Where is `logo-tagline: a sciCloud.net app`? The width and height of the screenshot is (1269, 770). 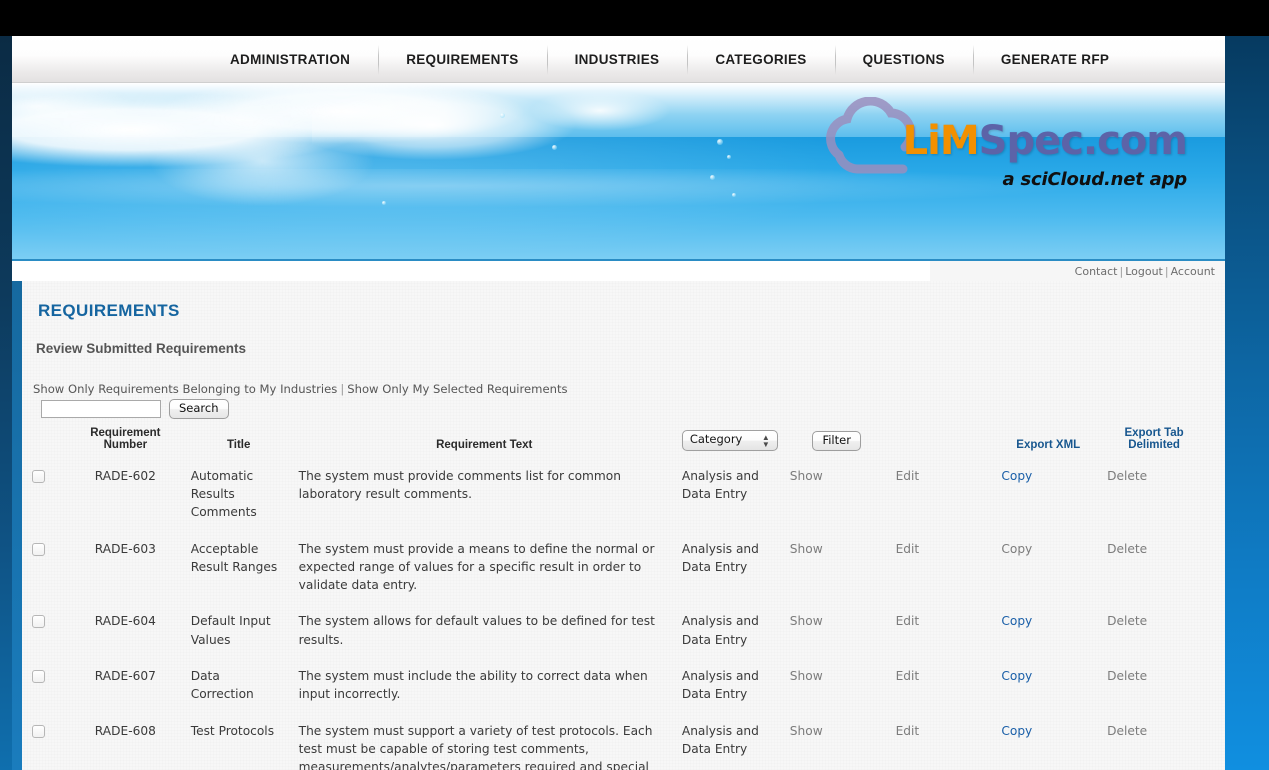
logo-tagline: a sciCloud.net app is located at coordinates (1095, 179).